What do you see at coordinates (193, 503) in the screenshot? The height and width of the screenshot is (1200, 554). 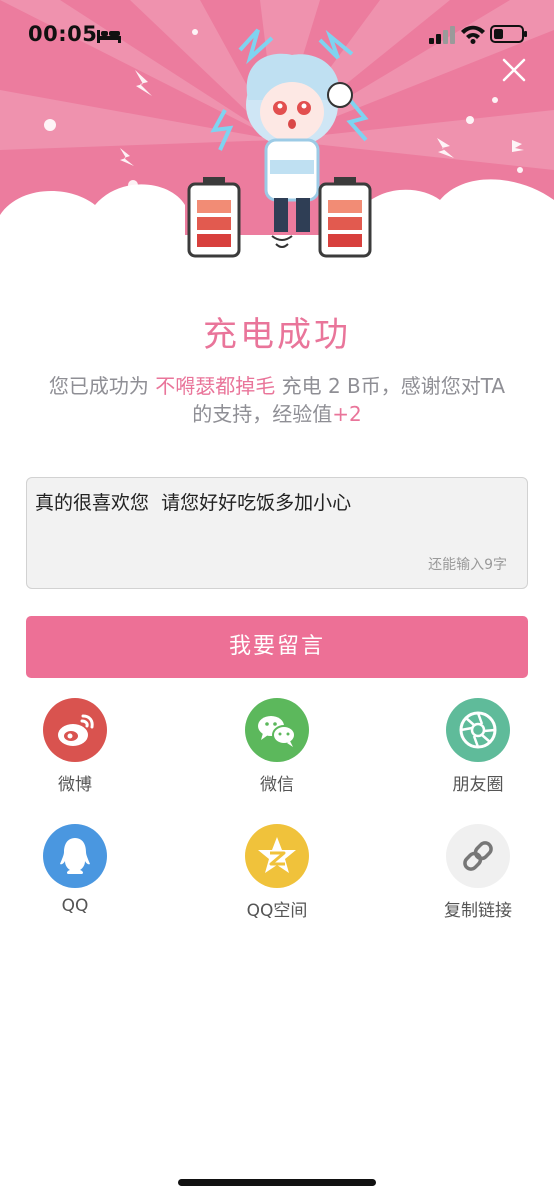 I see `message-text: 真的很喜欢您 请您好好吃饭多加小心` at bounding box center [193, 503].